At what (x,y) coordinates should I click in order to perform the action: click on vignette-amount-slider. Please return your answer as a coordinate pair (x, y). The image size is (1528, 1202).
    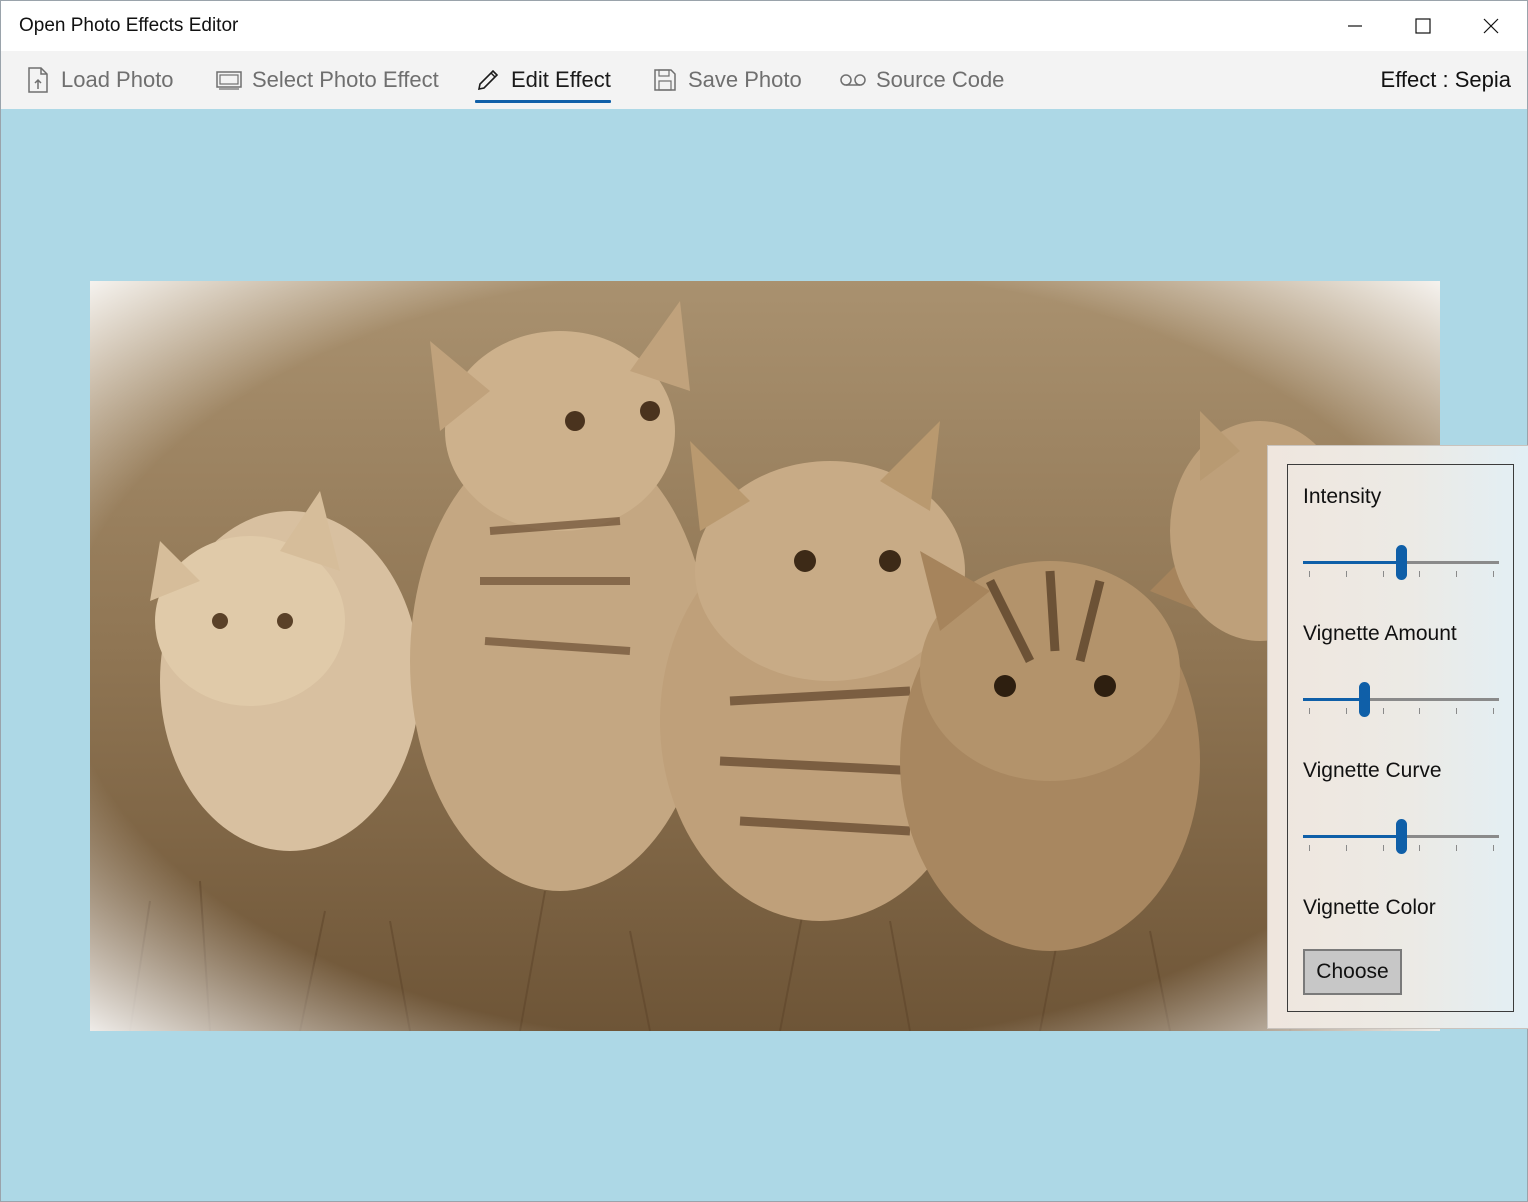
    Looking at the image, I should click on (1401, 700).